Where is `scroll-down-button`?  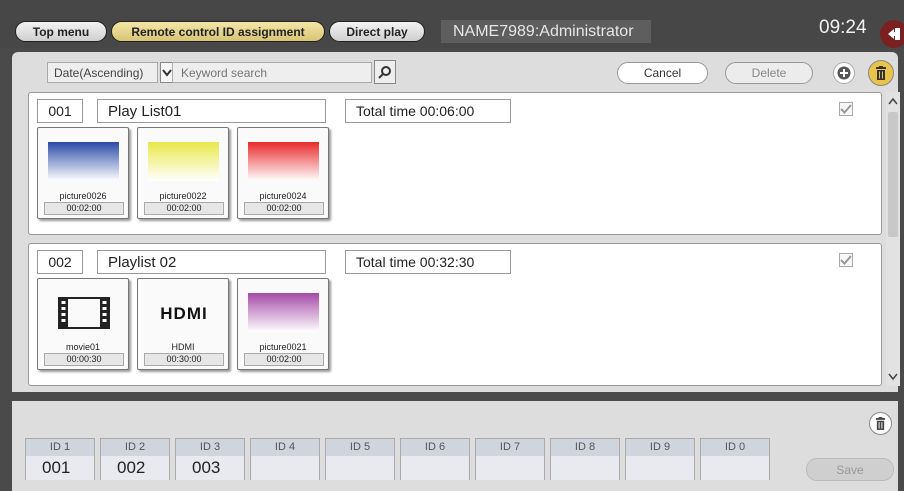 scroll-down-button is located at coordinates (893, 377).